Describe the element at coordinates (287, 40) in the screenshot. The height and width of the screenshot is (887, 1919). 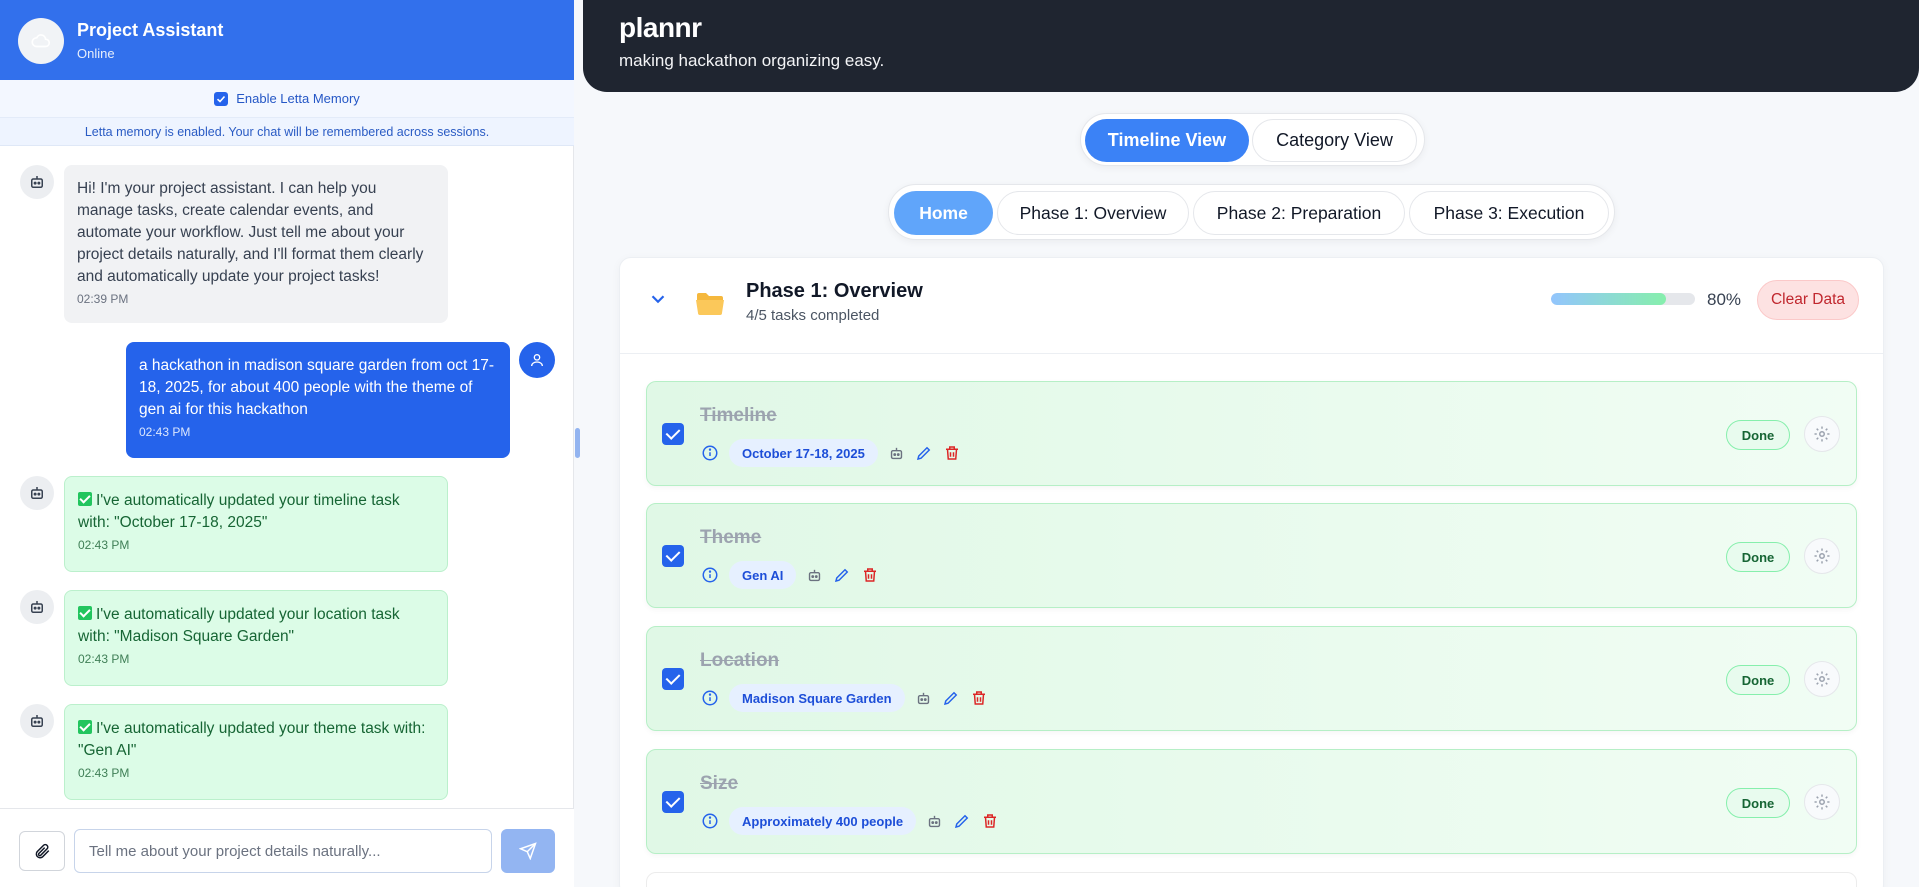
I see `chat-header: Project Assistant Online` at that location.